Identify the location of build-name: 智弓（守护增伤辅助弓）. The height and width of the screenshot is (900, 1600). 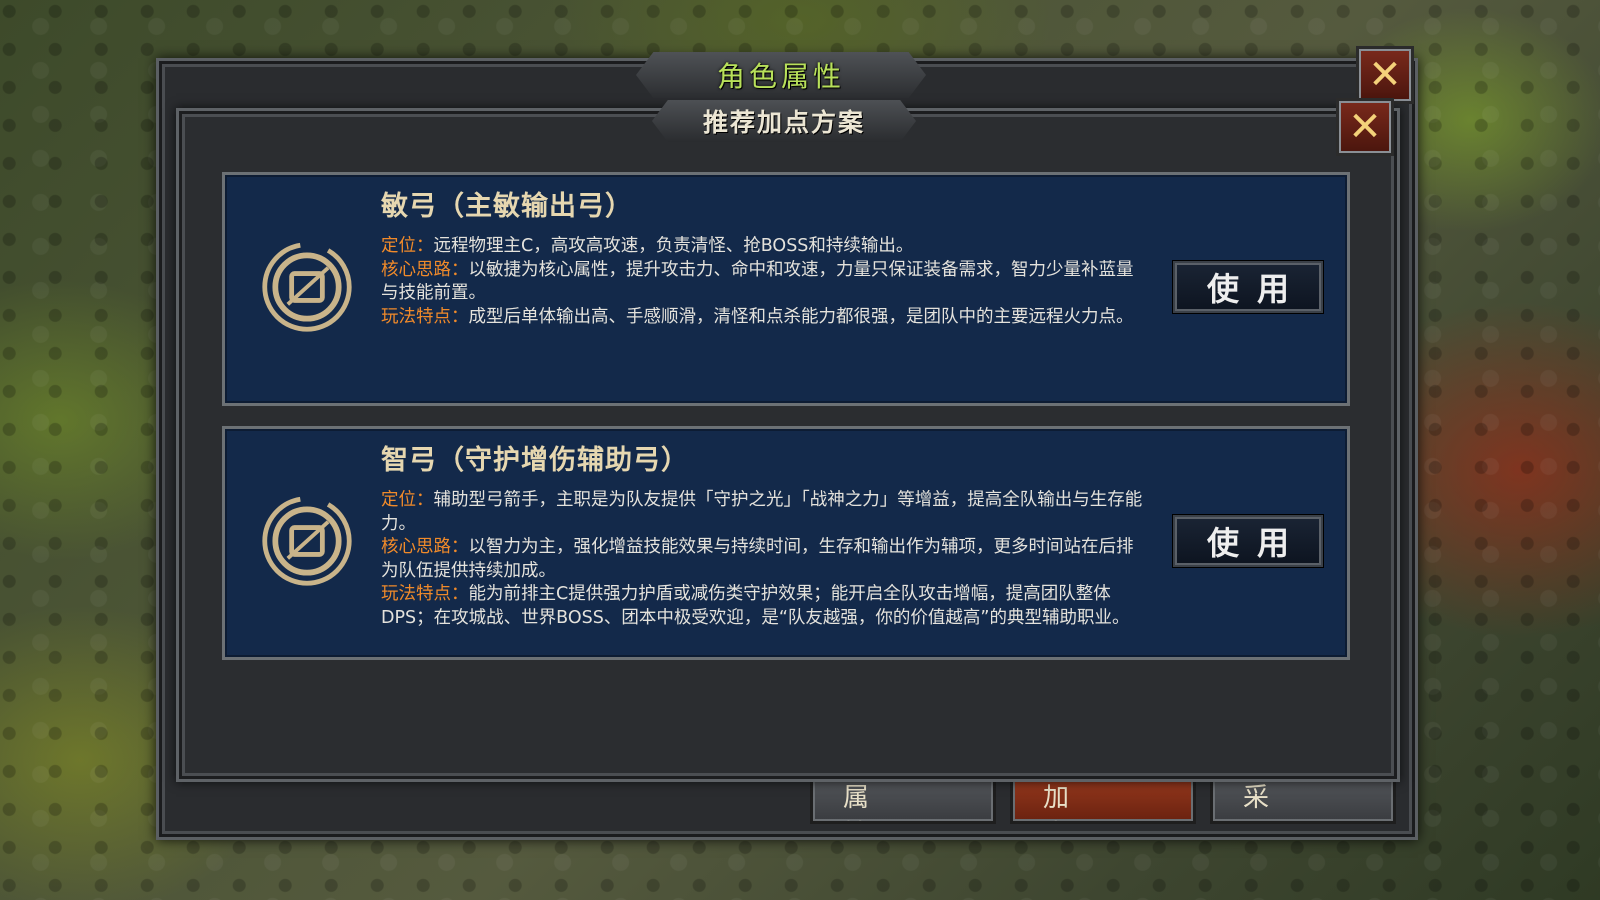
(535, 460).